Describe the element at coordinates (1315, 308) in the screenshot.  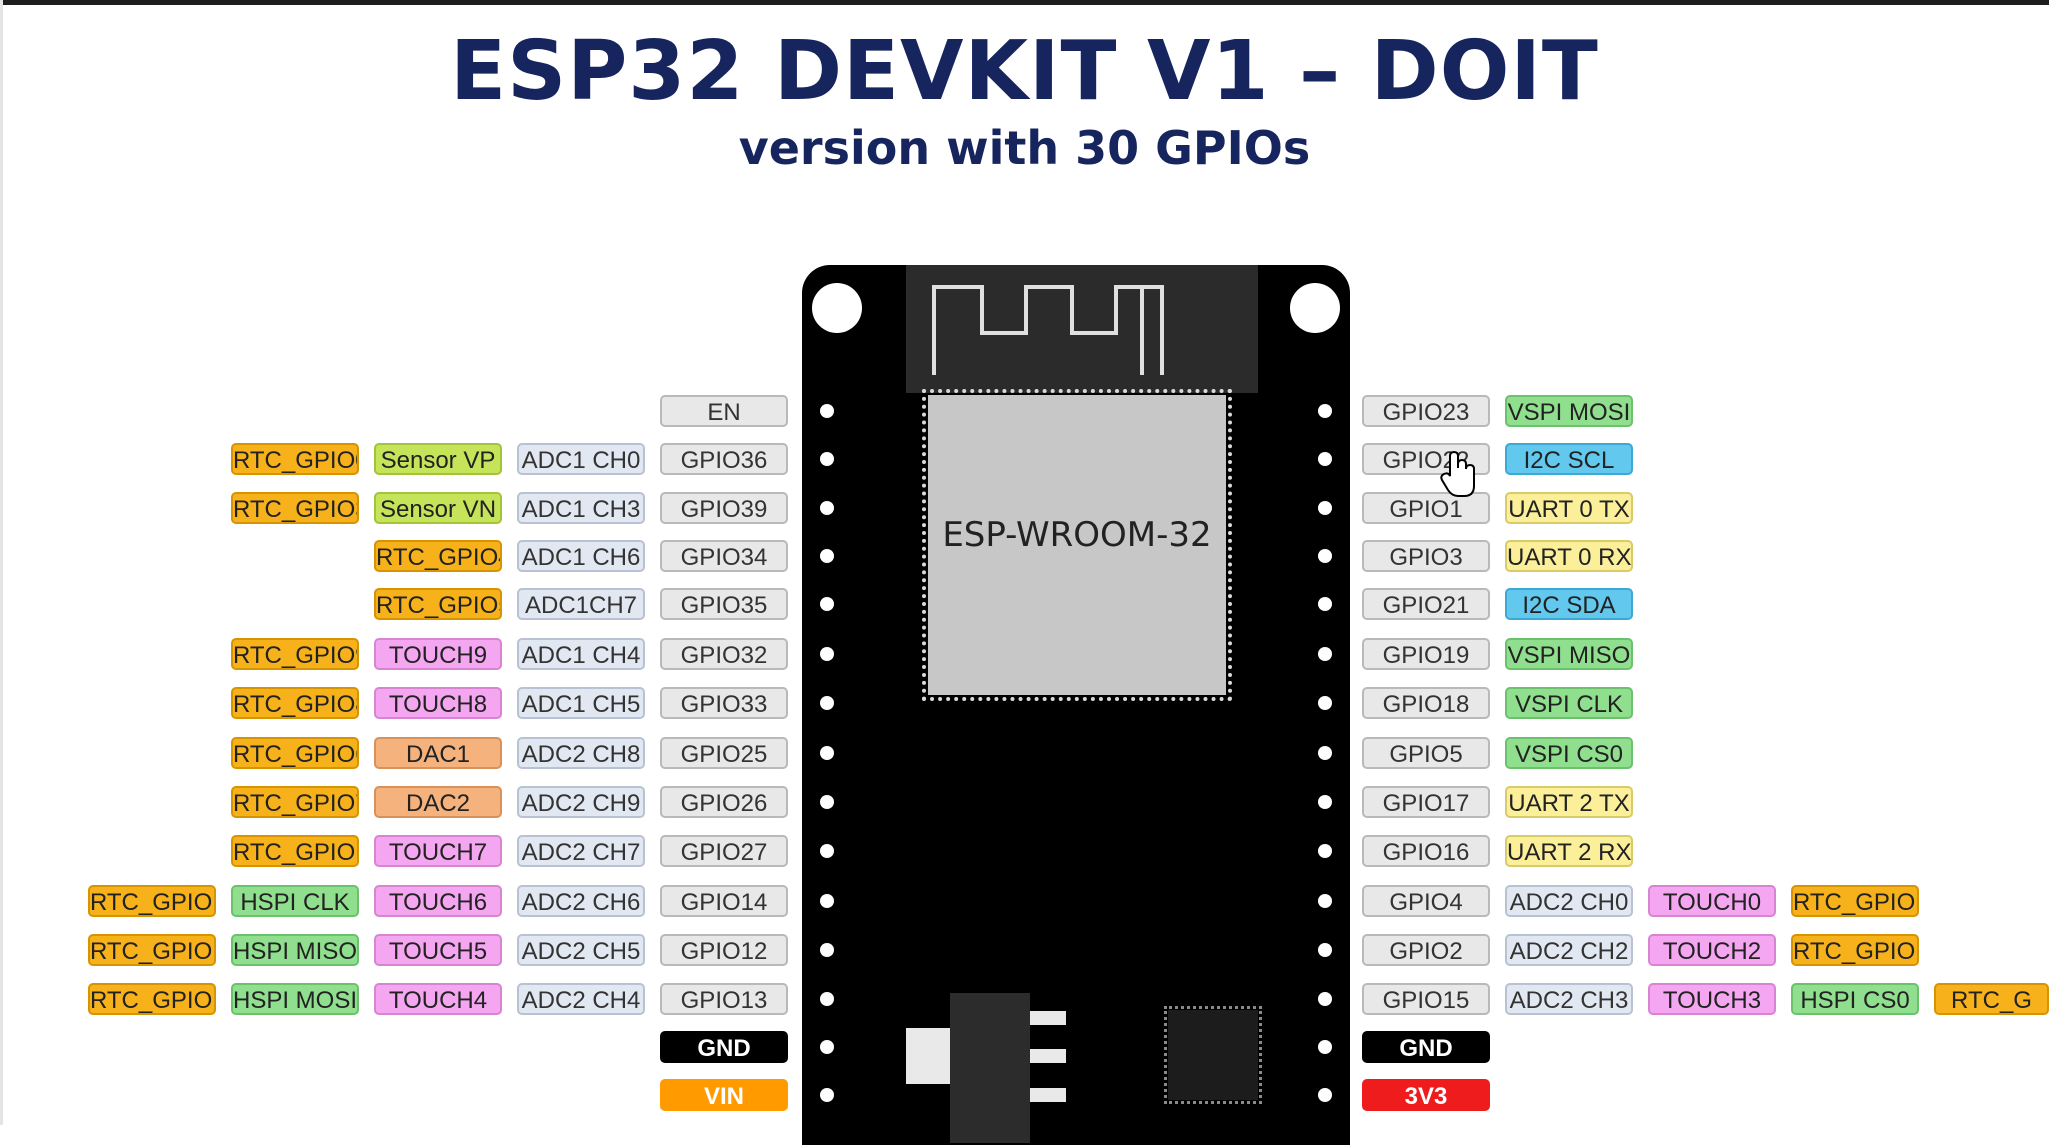
I see `mounting-hole-right` at that location.